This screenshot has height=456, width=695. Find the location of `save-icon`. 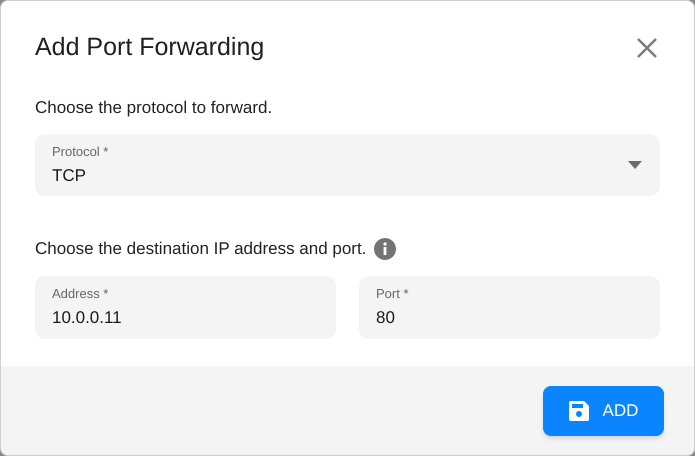

save-icon is located at coordinates (578, 410).